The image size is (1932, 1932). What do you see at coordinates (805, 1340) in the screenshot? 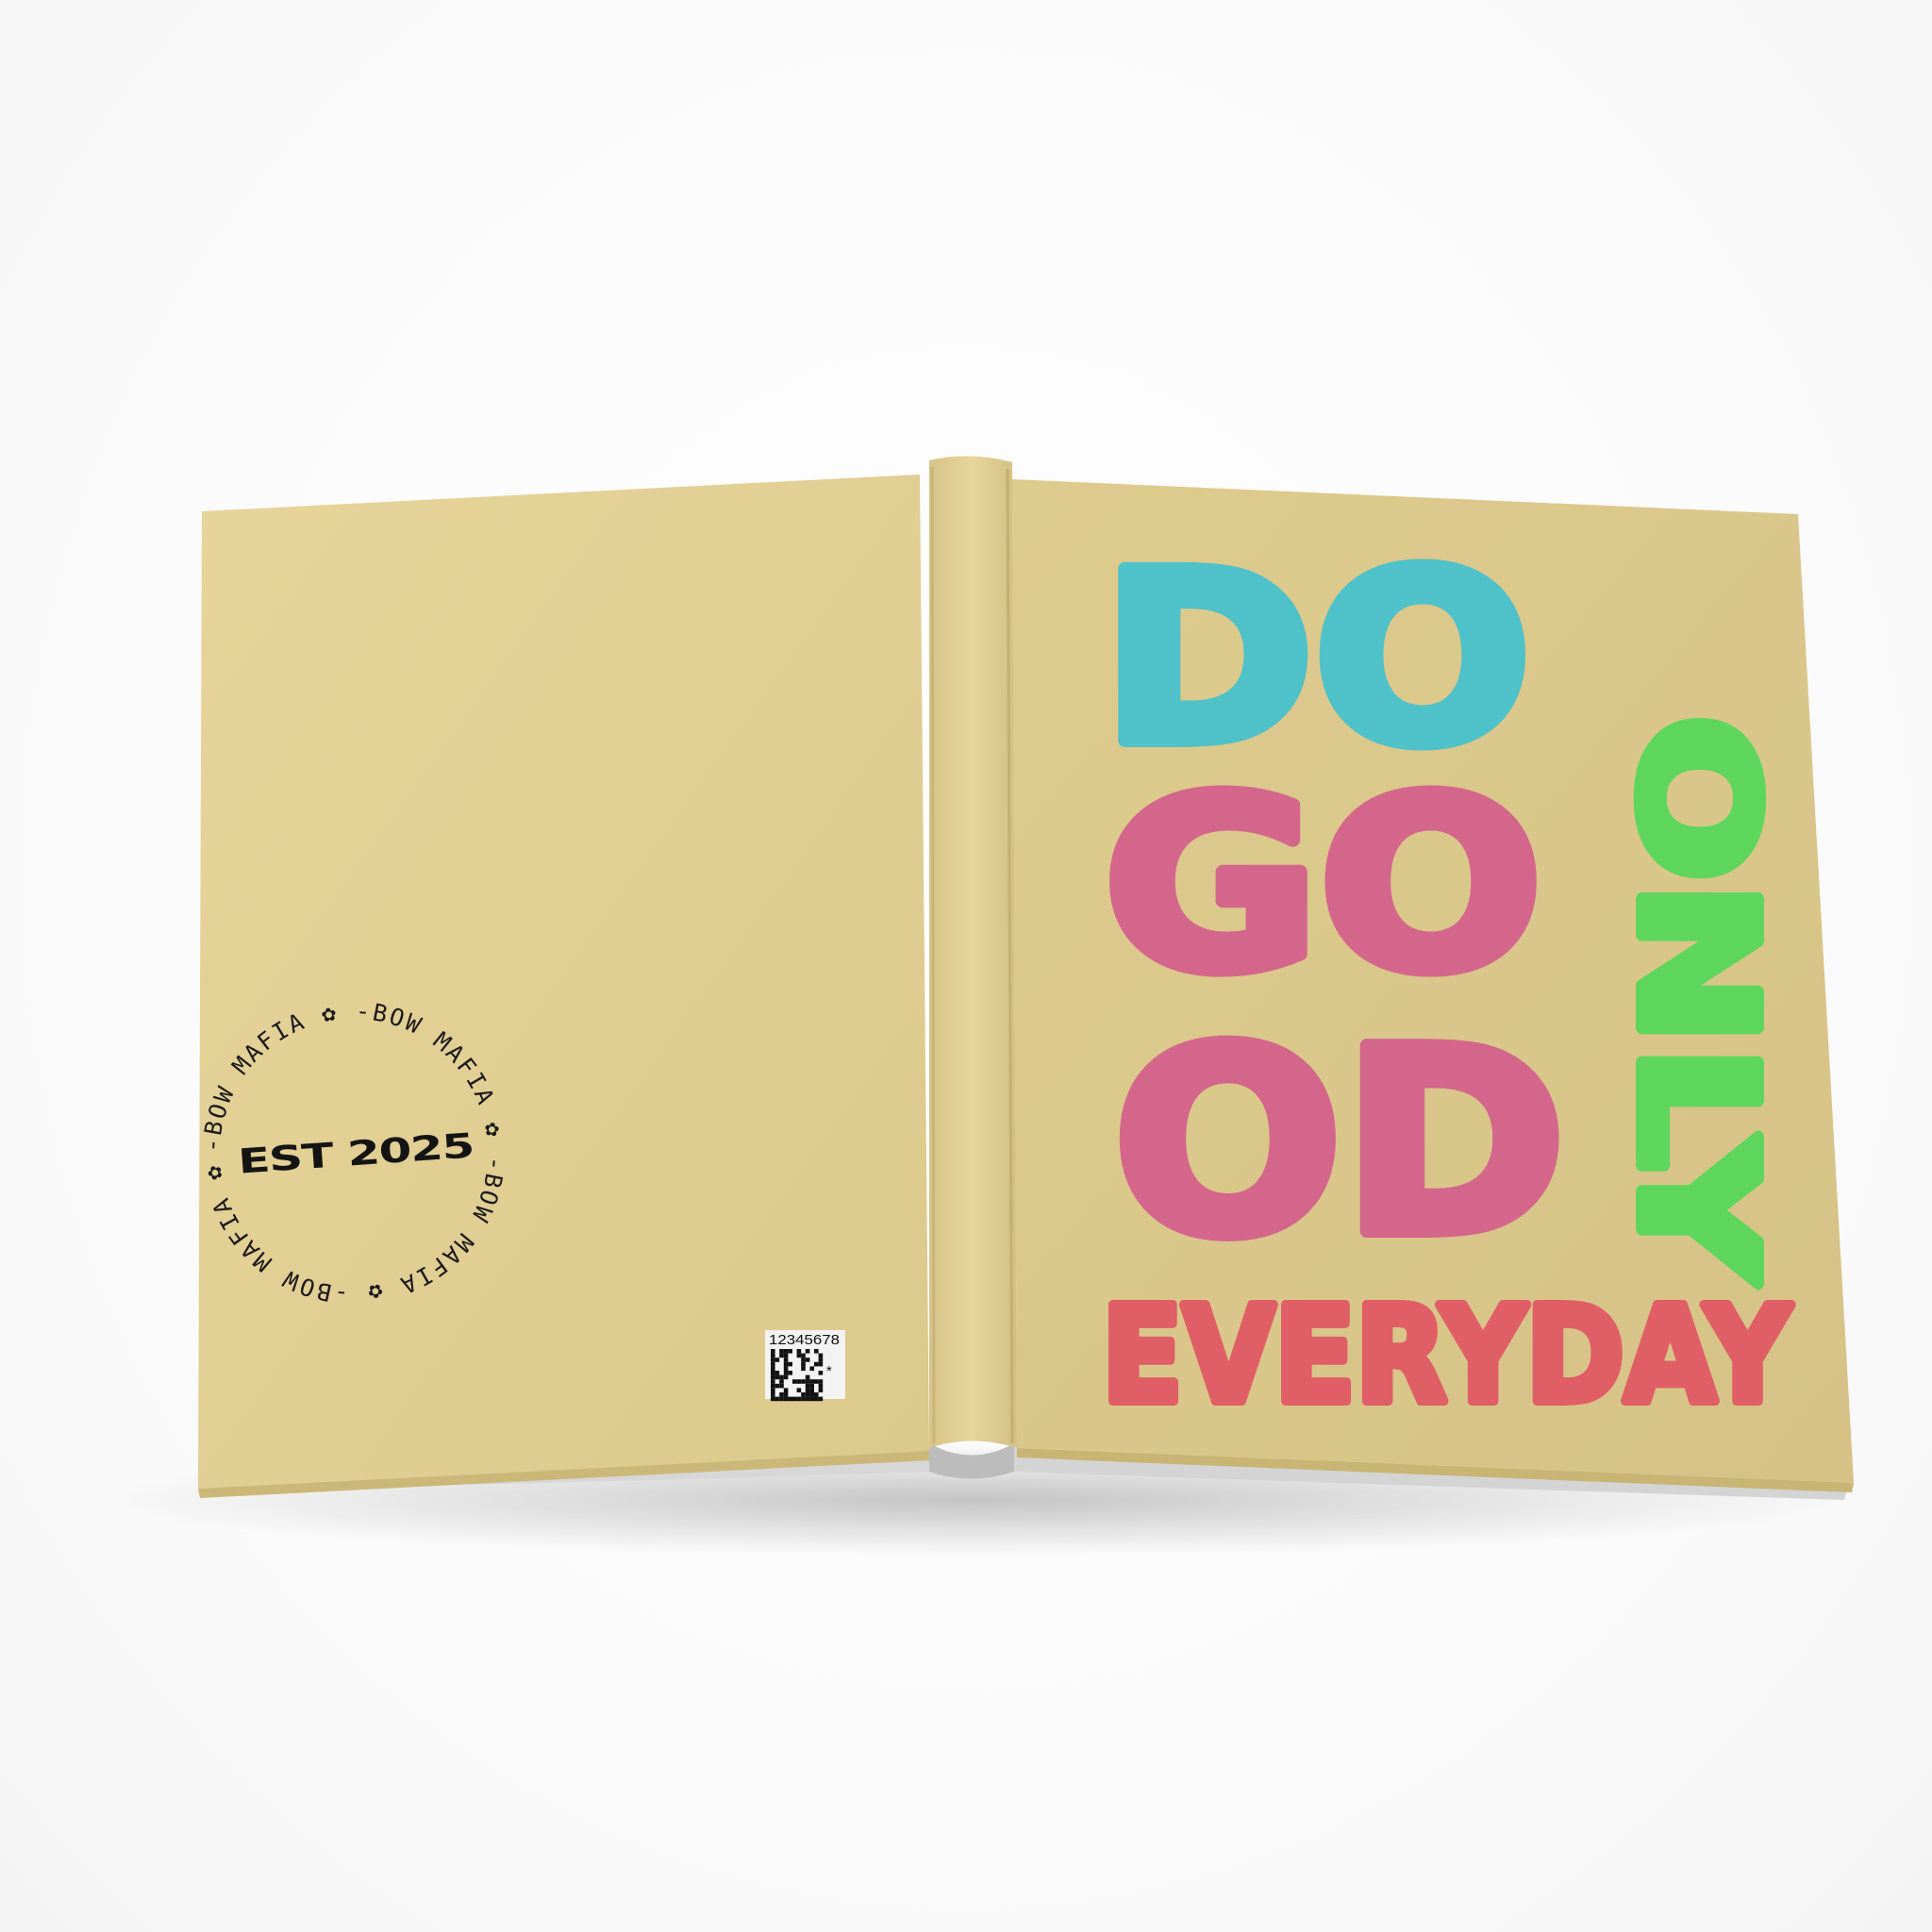
I see `barcode-number: 12345678` at bounding box center [805, 1340].